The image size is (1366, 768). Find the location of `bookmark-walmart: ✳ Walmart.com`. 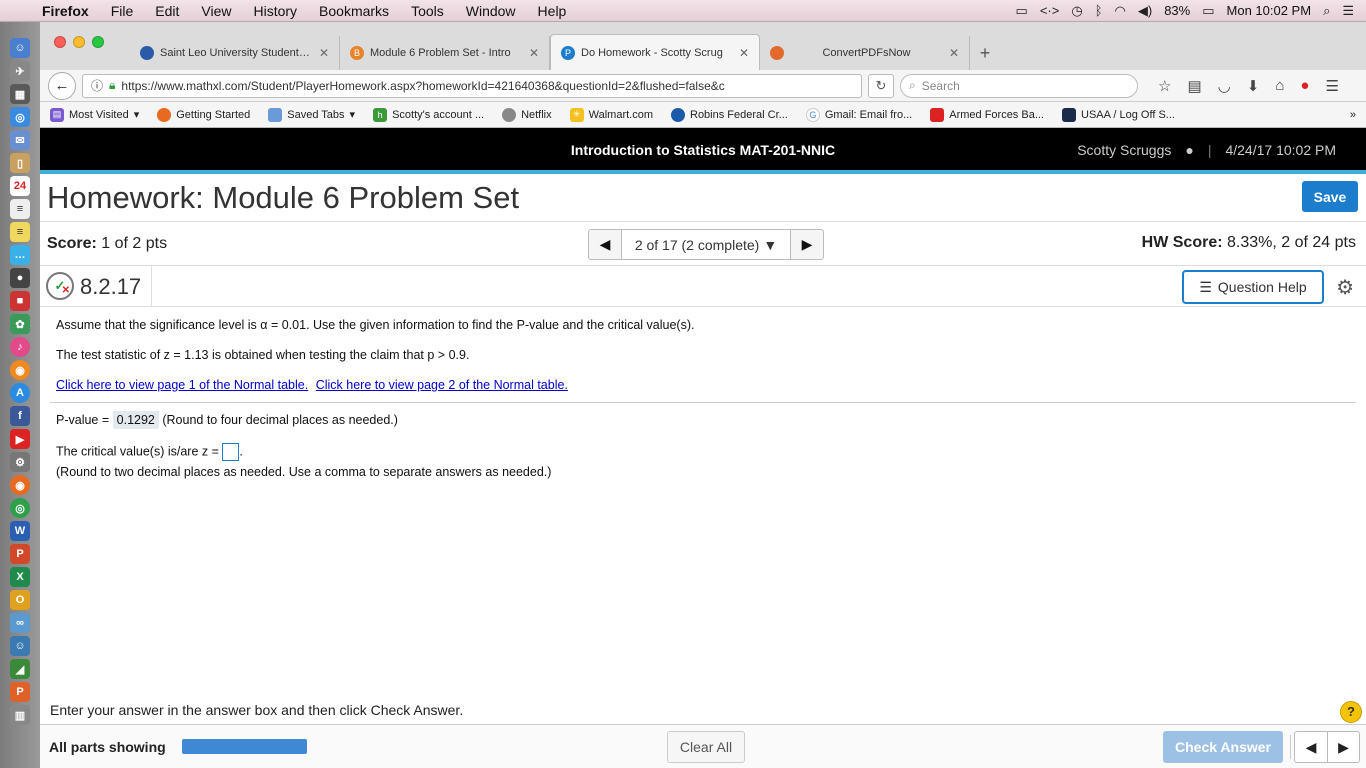

bookmark-walmart: ✳ Walmart.com is located at coordinates (611, 114).